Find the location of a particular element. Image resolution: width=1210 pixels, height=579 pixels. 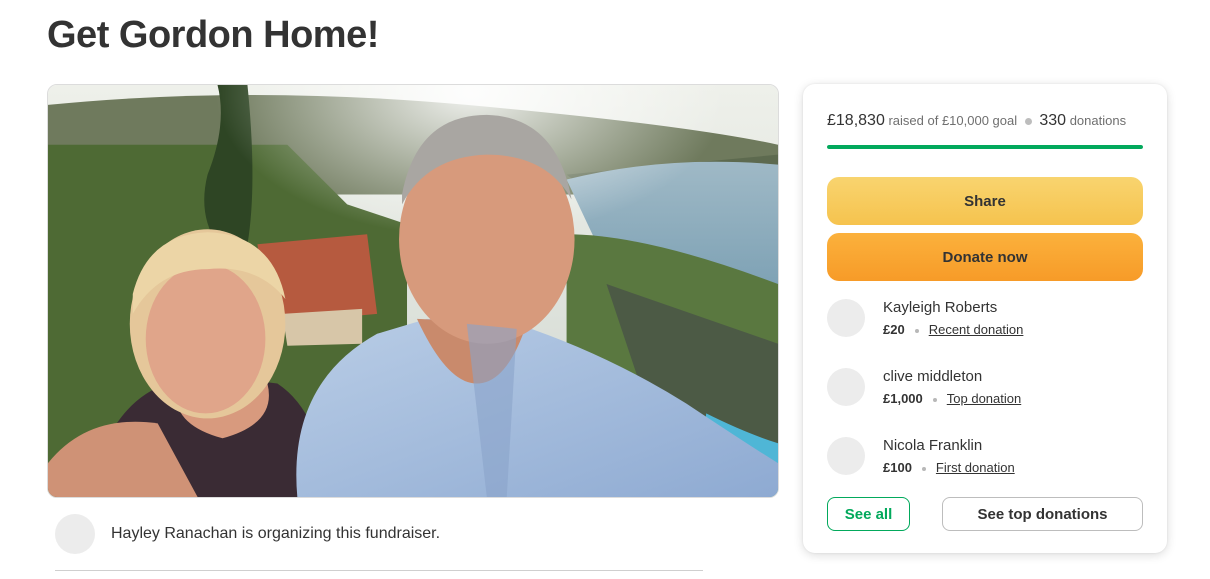

donor-info: Nicola Franklin £100 First donation is located at coordinates (949, 456).